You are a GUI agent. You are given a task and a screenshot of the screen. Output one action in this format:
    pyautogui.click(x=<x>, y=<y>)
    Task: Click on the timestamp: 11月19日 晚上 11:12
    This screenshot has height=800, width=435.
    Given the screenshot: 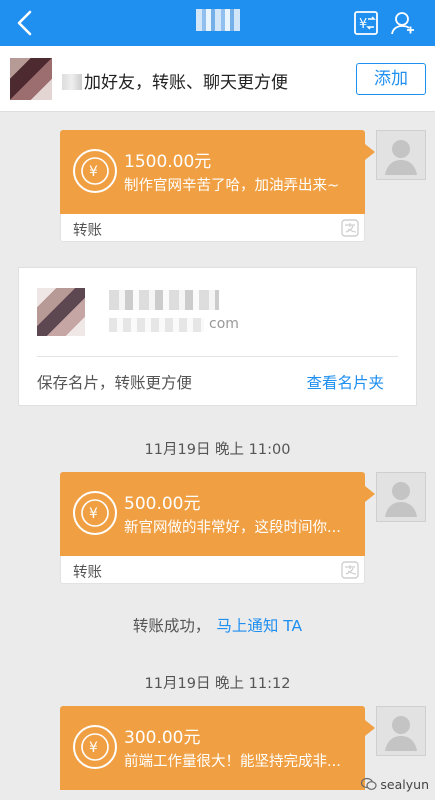 What is the action you would take?
    pyautogui.click(x=217, y=684)
    